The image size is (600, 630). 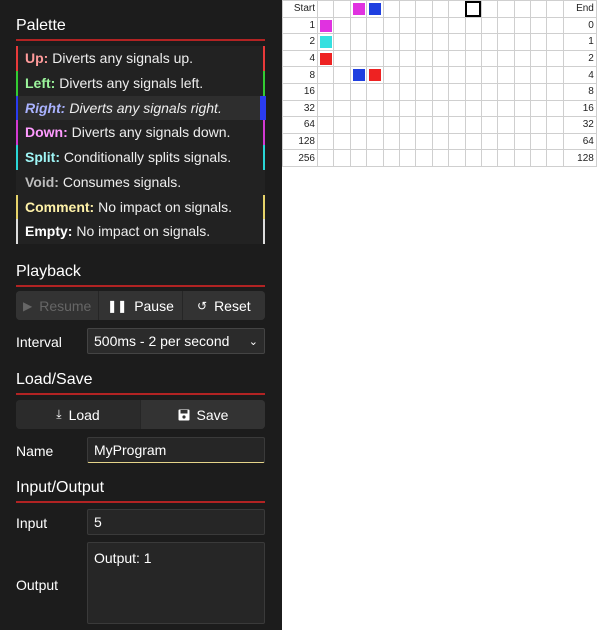 What do you see at coordinates (58, 305) in the screenshot?
I see `resume-button: ▶ Resume` at bounding box center [58, 305].